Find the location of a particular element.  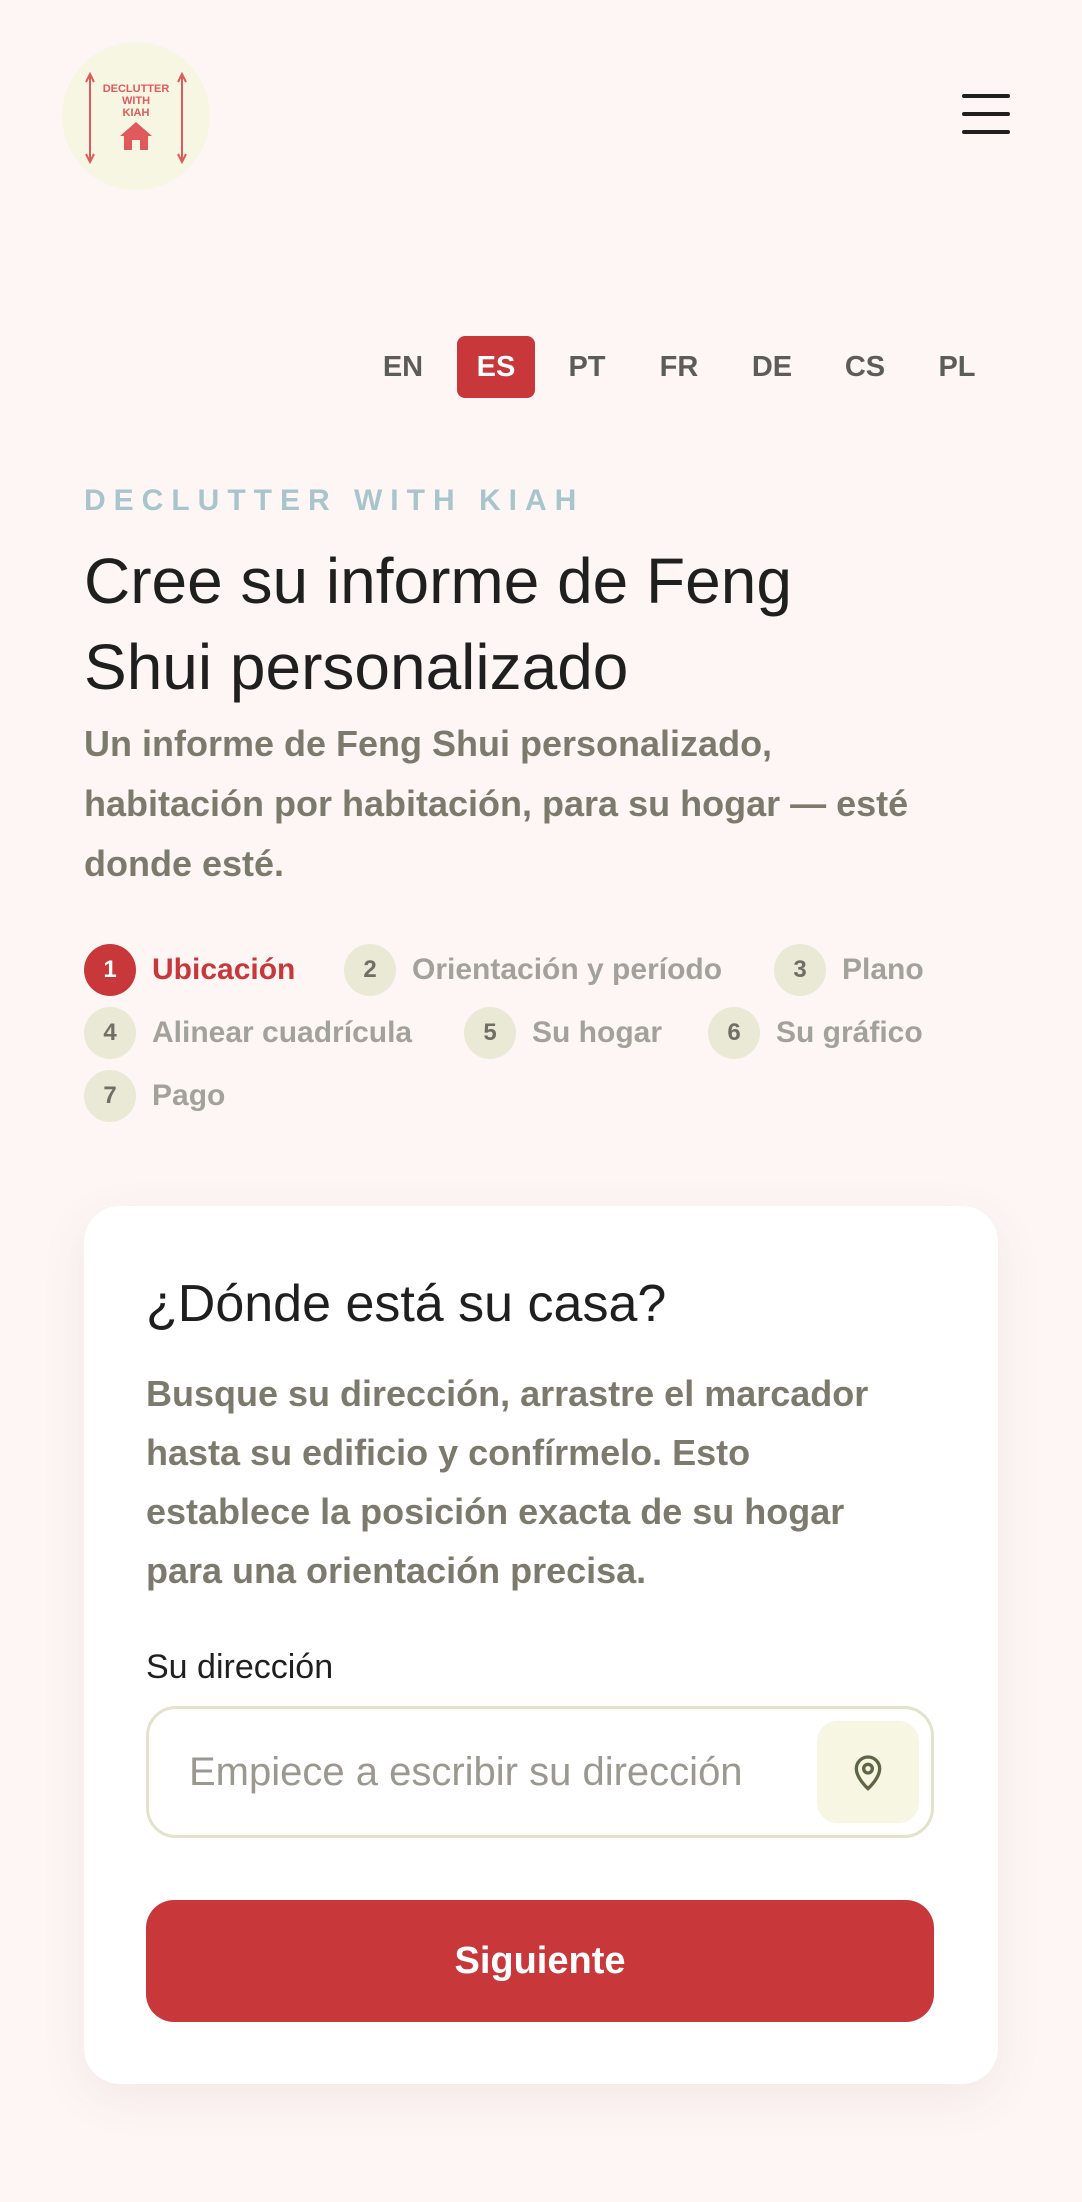

step-ubicacion: 1 Ubicación is located at coordinates (189, 970).